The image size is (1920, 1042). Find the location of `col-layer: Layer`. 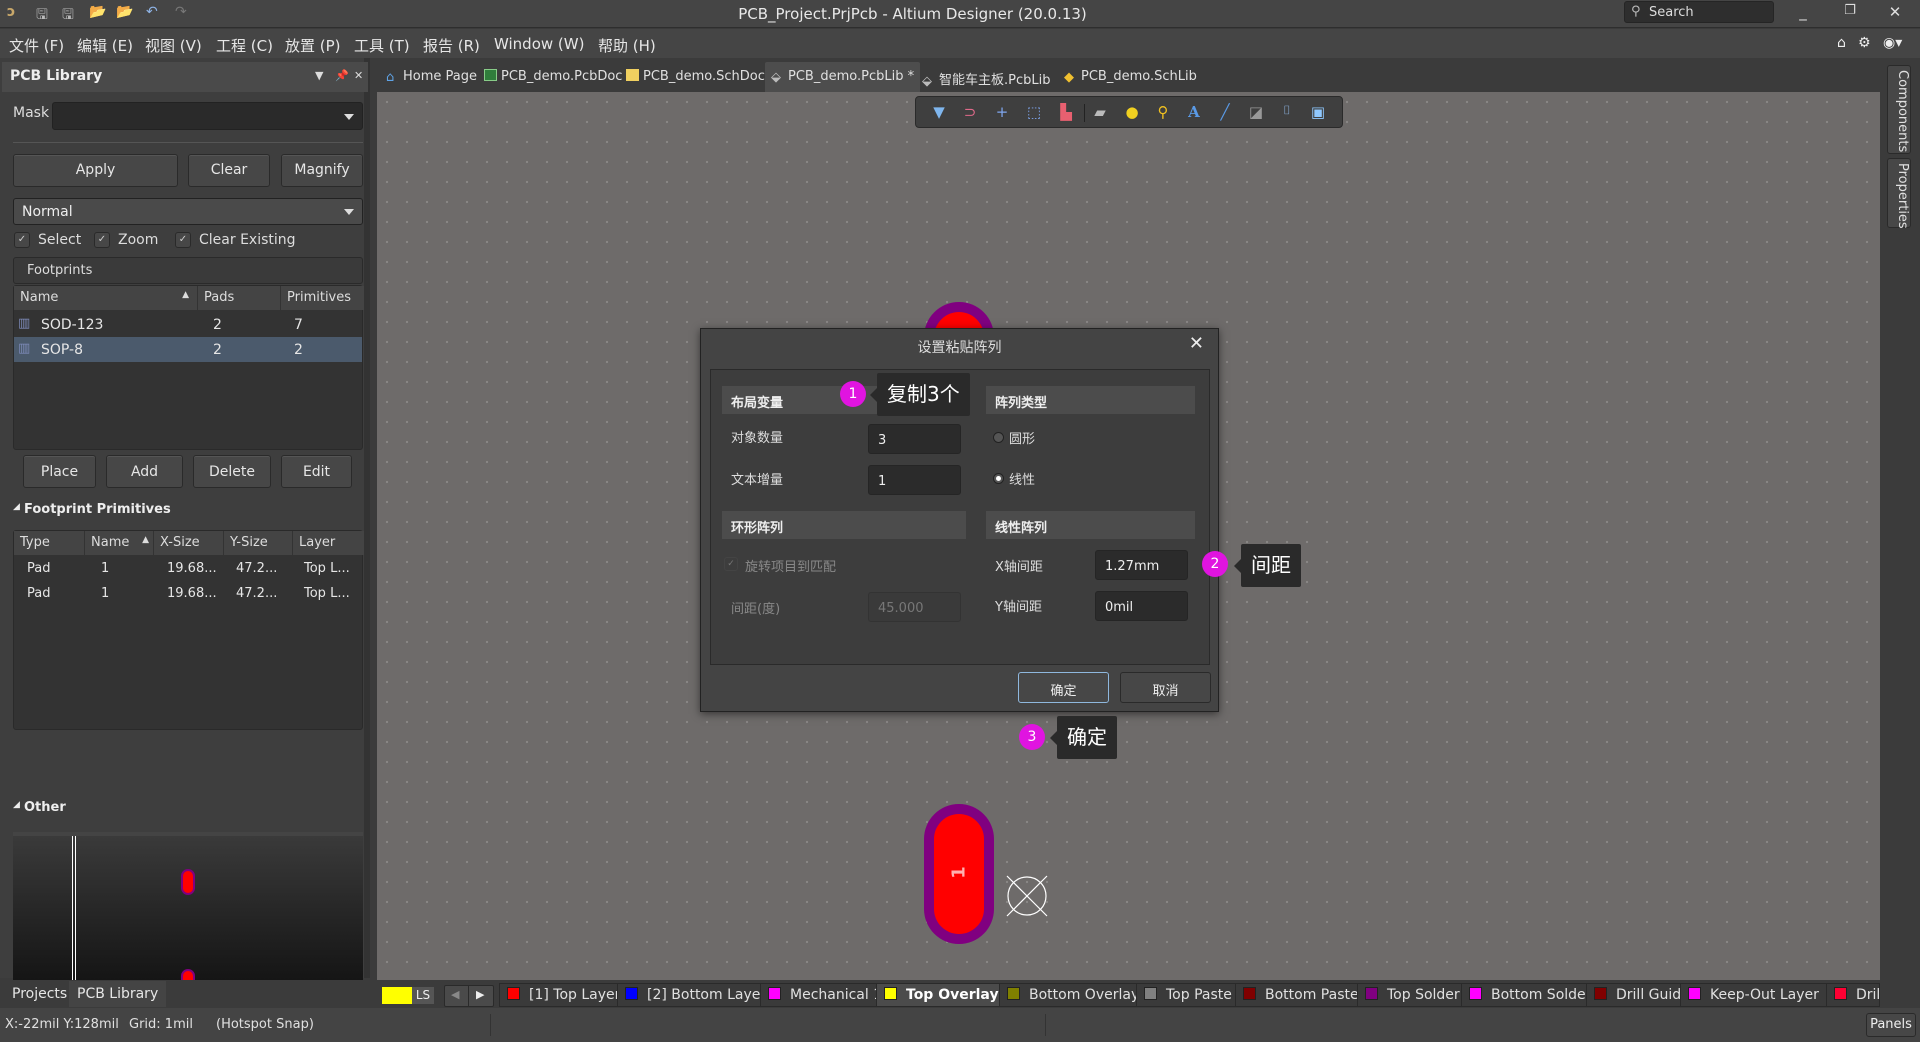

col-layer: Layer is located at coordinates (328, 543).